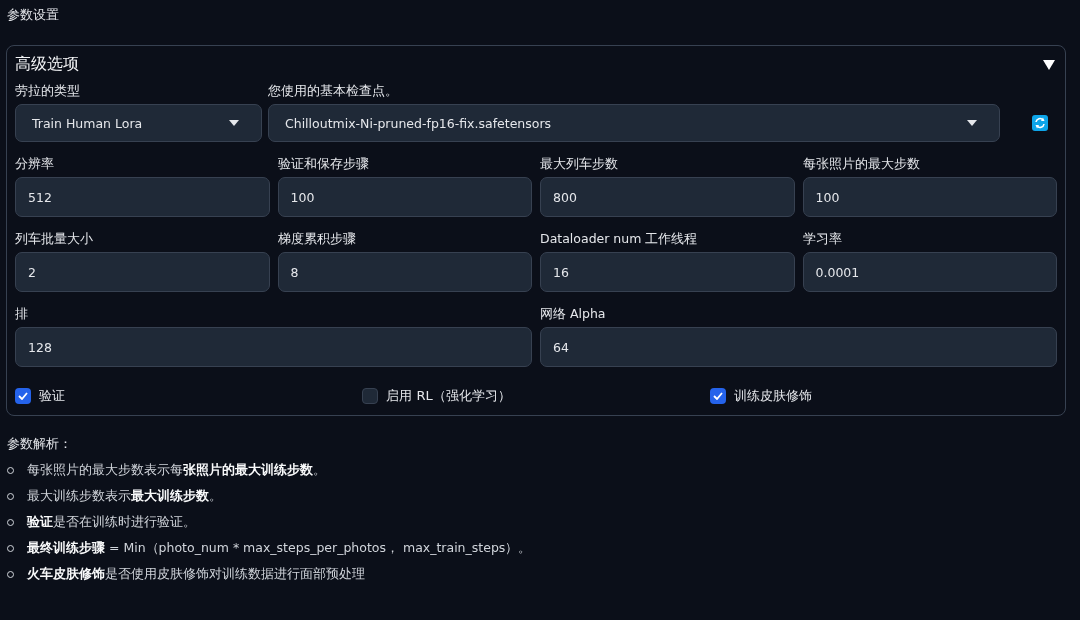 The width and height of the screenshot is (1080, 620). I want to click on field-label: Dataloader num 工作线程, so click(619, 239).